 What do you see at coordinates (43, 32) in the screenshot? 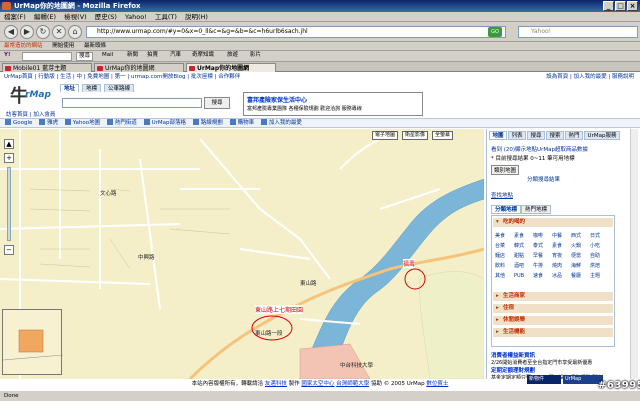
I see `reload-icon: ↻` at bounding box center [43, 32].